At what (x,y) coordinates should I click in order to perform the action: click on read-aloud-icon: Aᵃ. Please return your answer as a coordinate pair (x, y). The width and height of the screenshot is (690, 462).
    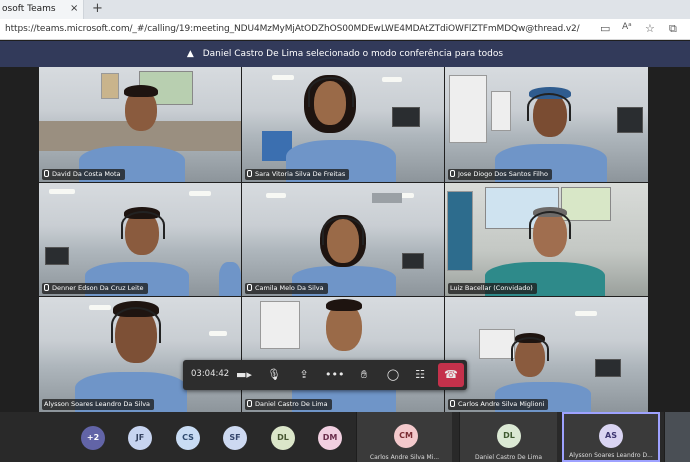
    Looking at the image, I should click on (627, 27).